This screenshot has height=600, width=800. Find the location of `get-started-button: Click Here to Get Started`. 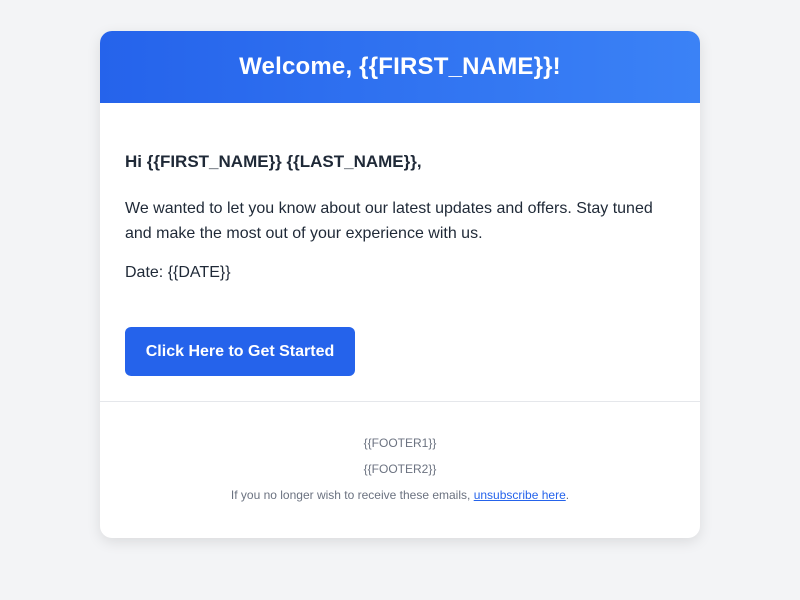

get-started-button: Click Here to Get Started is located at coordinates (240, 351).